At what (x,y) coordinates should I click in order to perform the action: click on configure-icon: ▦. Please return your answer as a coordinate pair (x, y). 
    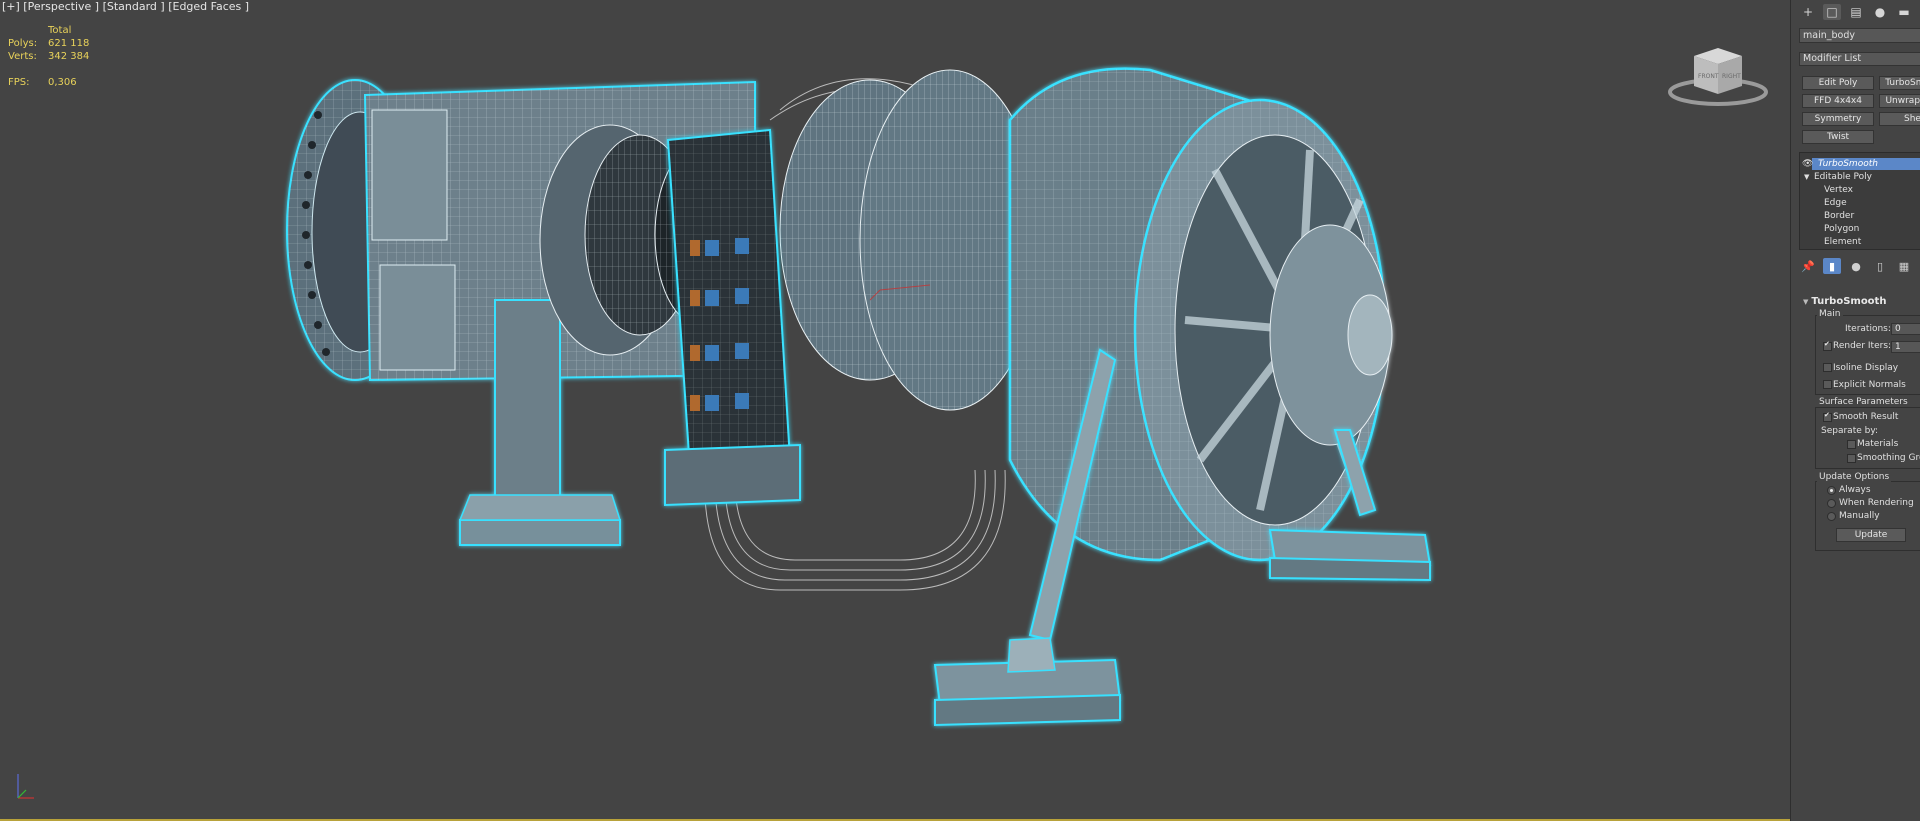
    Looking at the image, I should click on (1904, 266).